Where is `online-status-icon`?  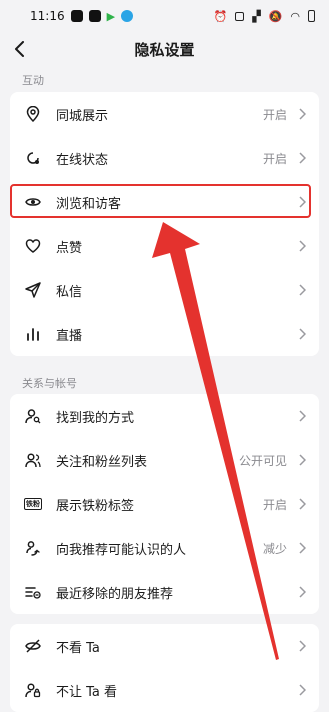
online-status-icon is located at coordinates (33, 158).